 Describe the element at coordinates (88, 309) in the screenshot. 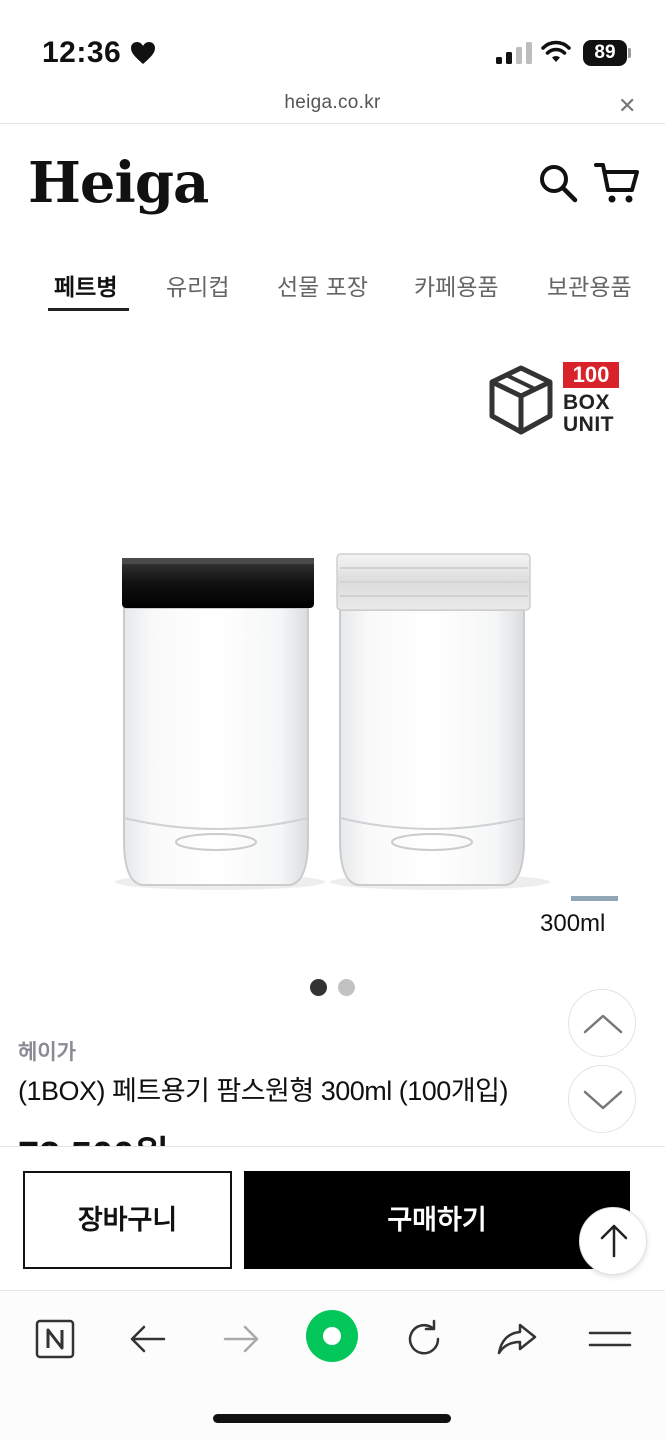

I see `active-tab-indicator` at that location.